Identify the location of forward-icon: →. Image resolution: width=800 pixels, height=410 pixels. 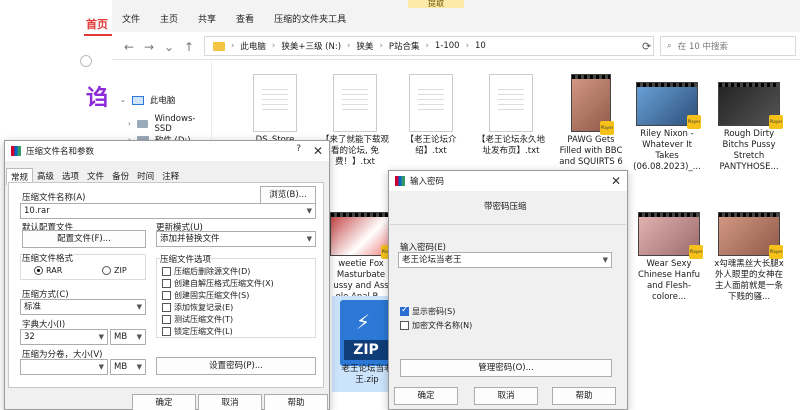
(149, 47).